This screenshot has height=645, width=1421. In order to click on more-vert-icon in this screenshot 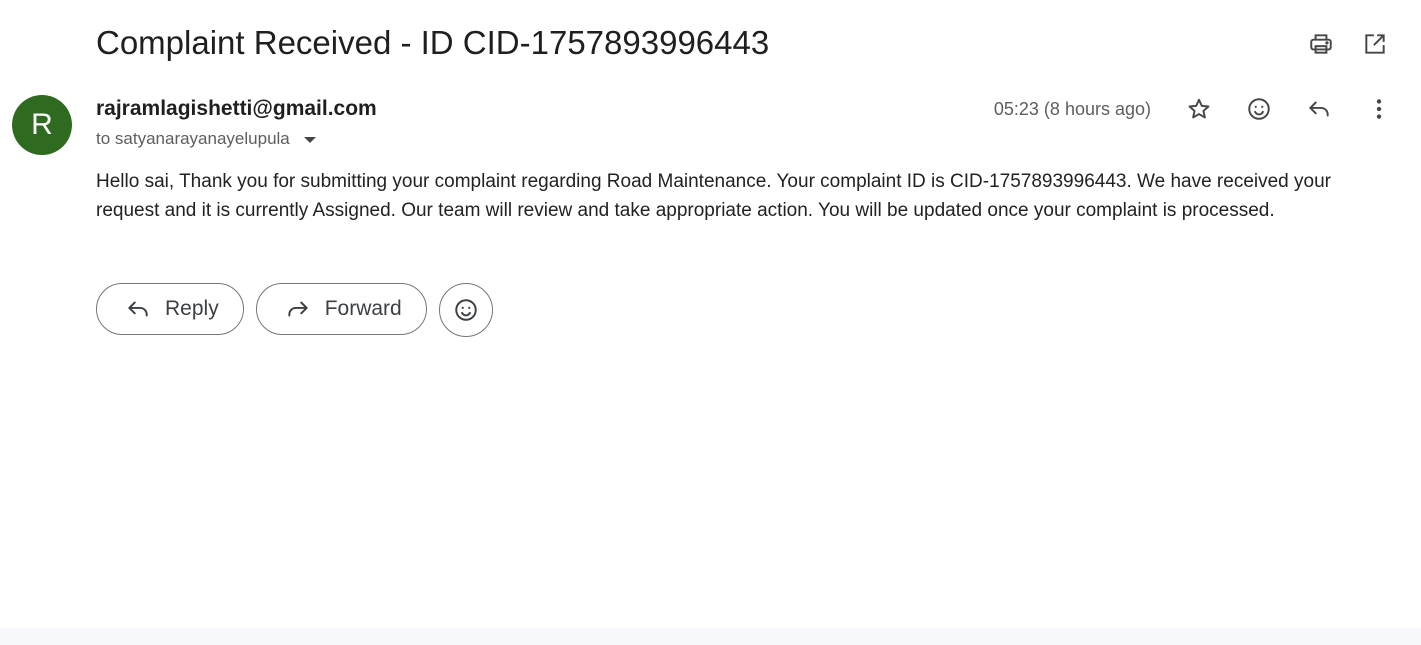, I will do `click(1379, 109)`.